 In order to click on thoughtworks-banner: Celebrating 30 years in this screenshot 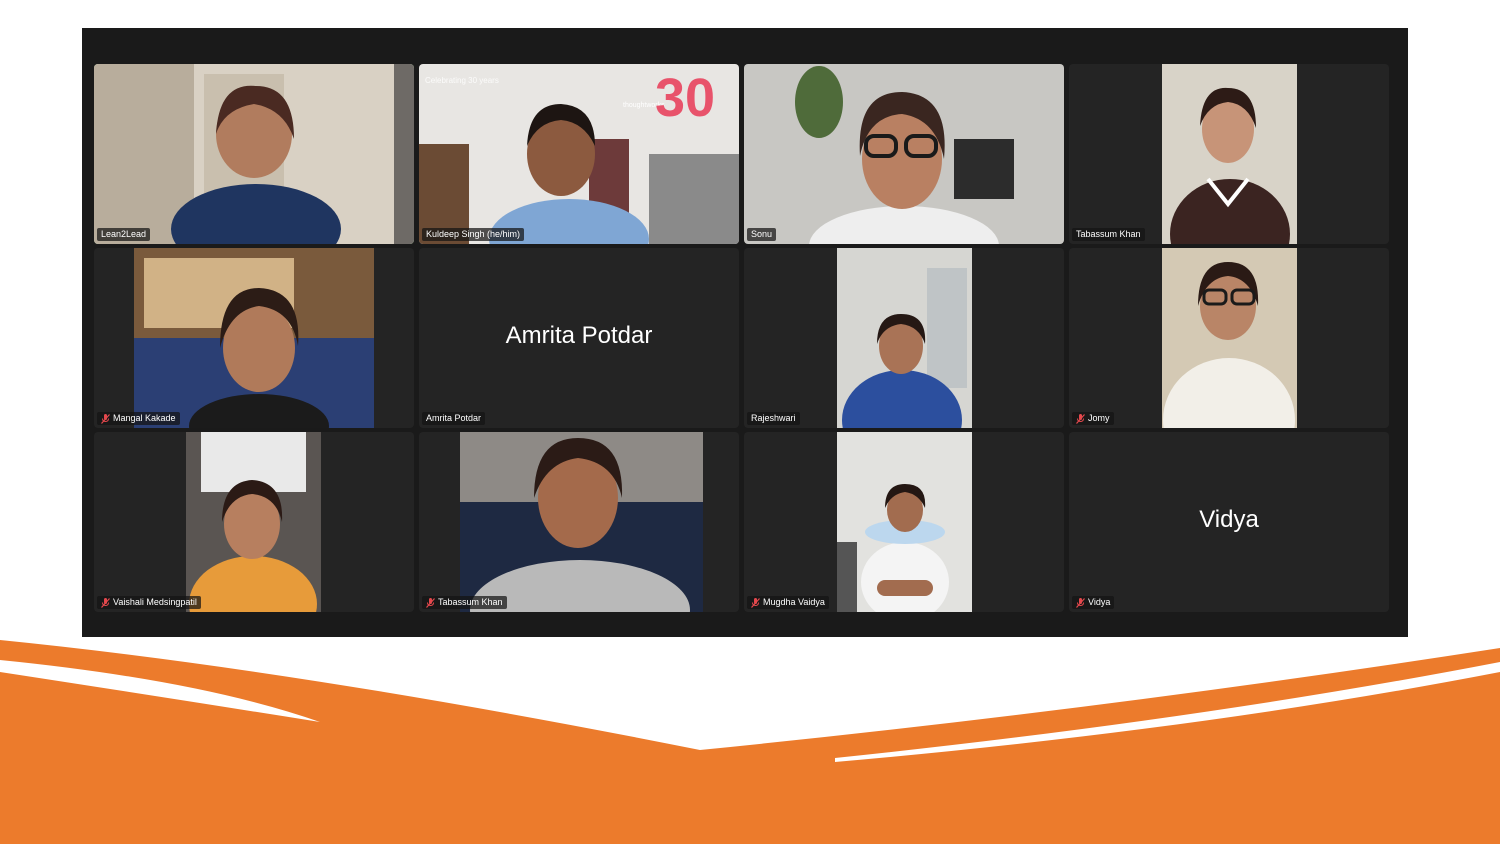, I will do `click(462, 80)`.